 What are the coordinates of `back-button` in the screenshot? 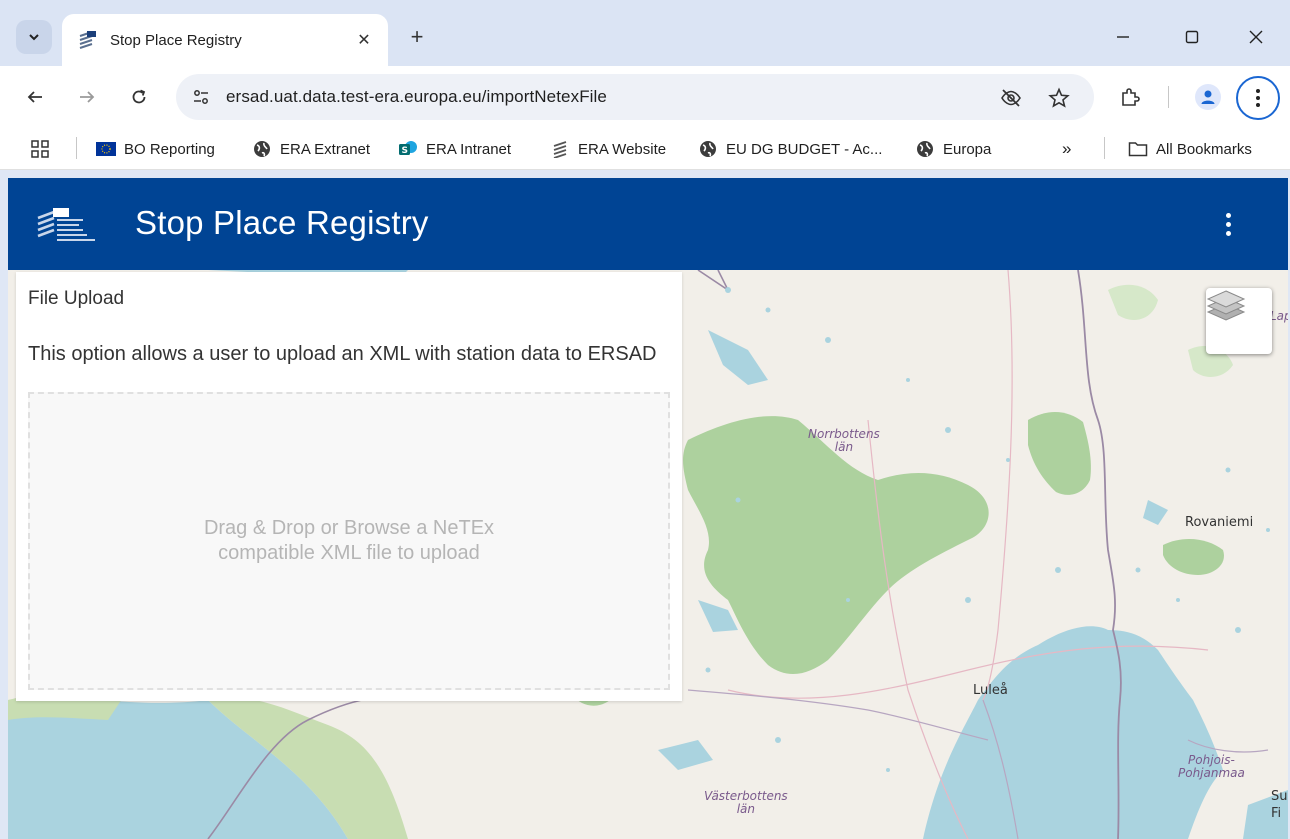 It's located at (35, 97).